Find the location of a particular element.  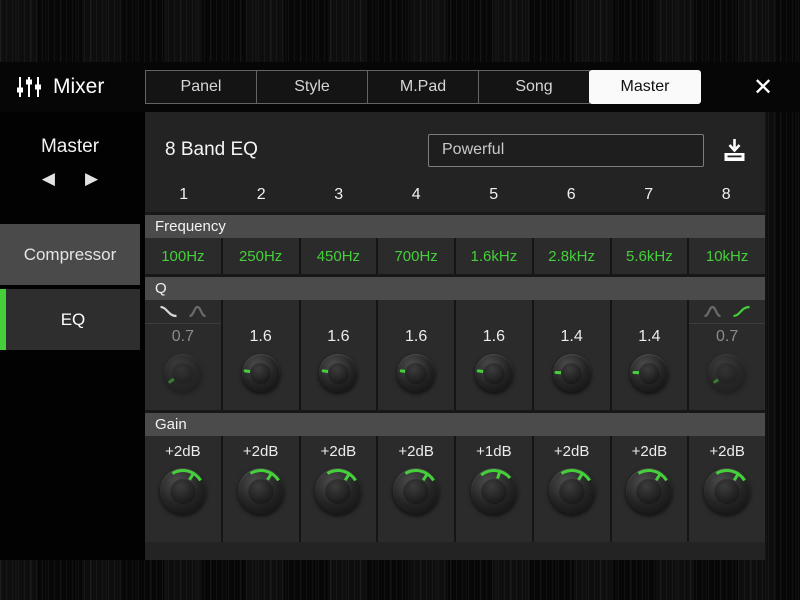

frequency-value-band5: 1.6kHz is located at coordinates (494, 256).